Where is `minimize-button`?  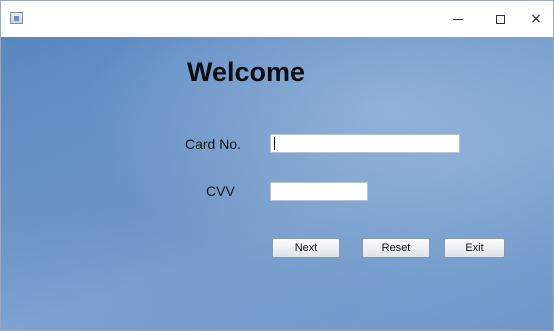 minimize-button is located at coordinates (458, 19).